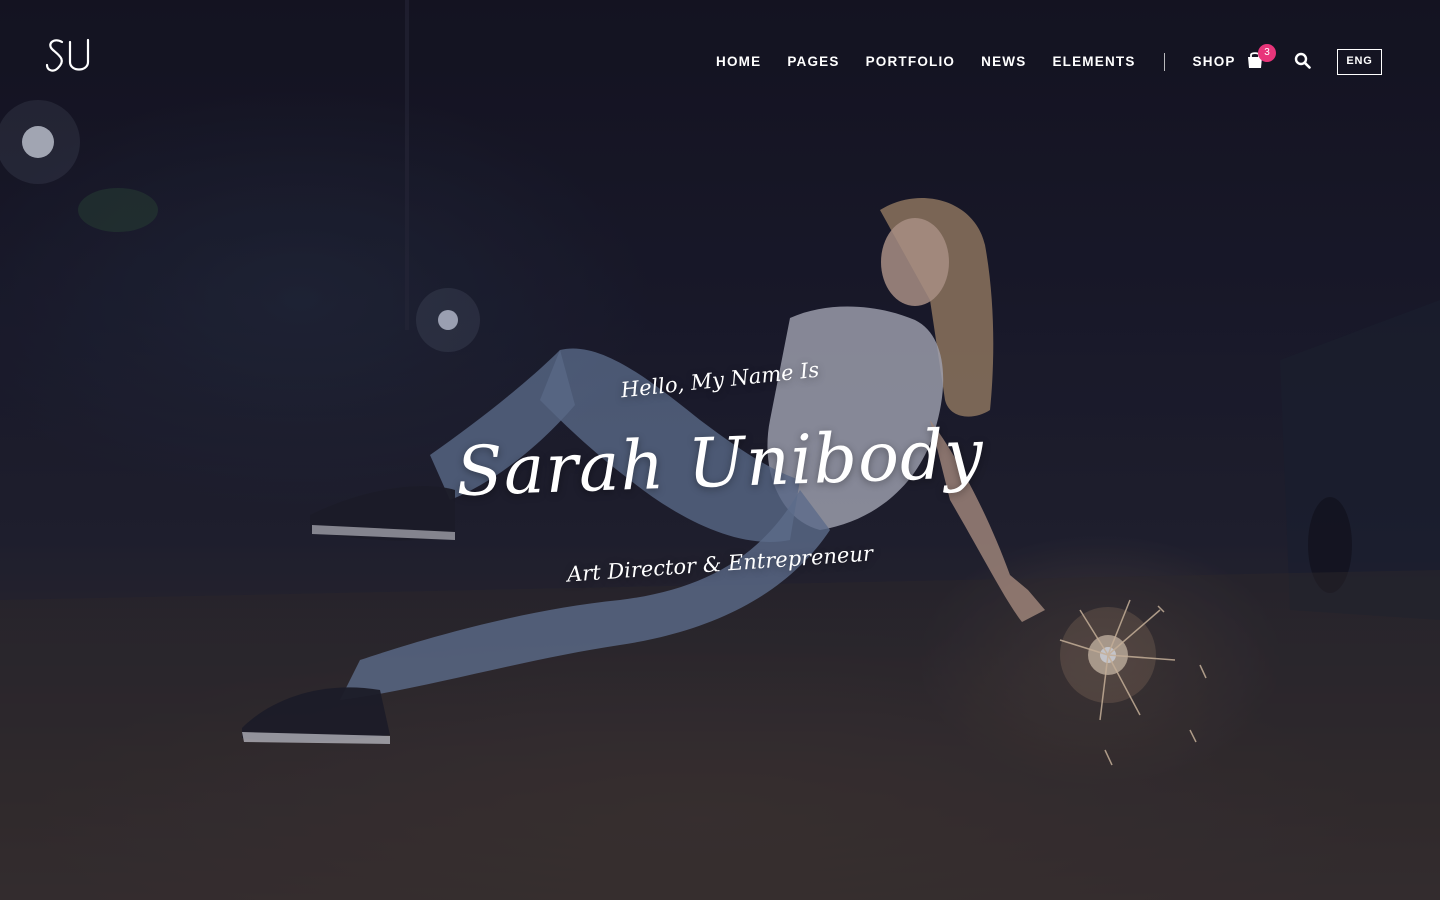  What do you see at coordinates (976, 62) in the screenshot?
I see `main-nav: HOME PAGES PORTFOLIO NEWS ELEMENTS SHOP` at bounding box center [976, 62].